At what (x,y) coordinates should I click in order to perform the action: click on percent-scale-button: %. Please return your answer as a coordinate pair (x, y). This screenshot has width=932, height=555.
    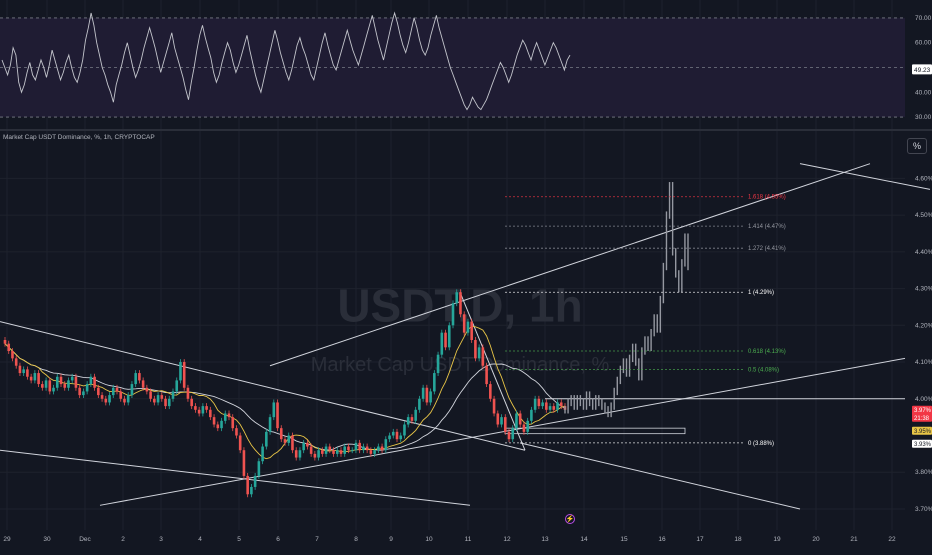
    Looking at the image, I should click on (917, 146).